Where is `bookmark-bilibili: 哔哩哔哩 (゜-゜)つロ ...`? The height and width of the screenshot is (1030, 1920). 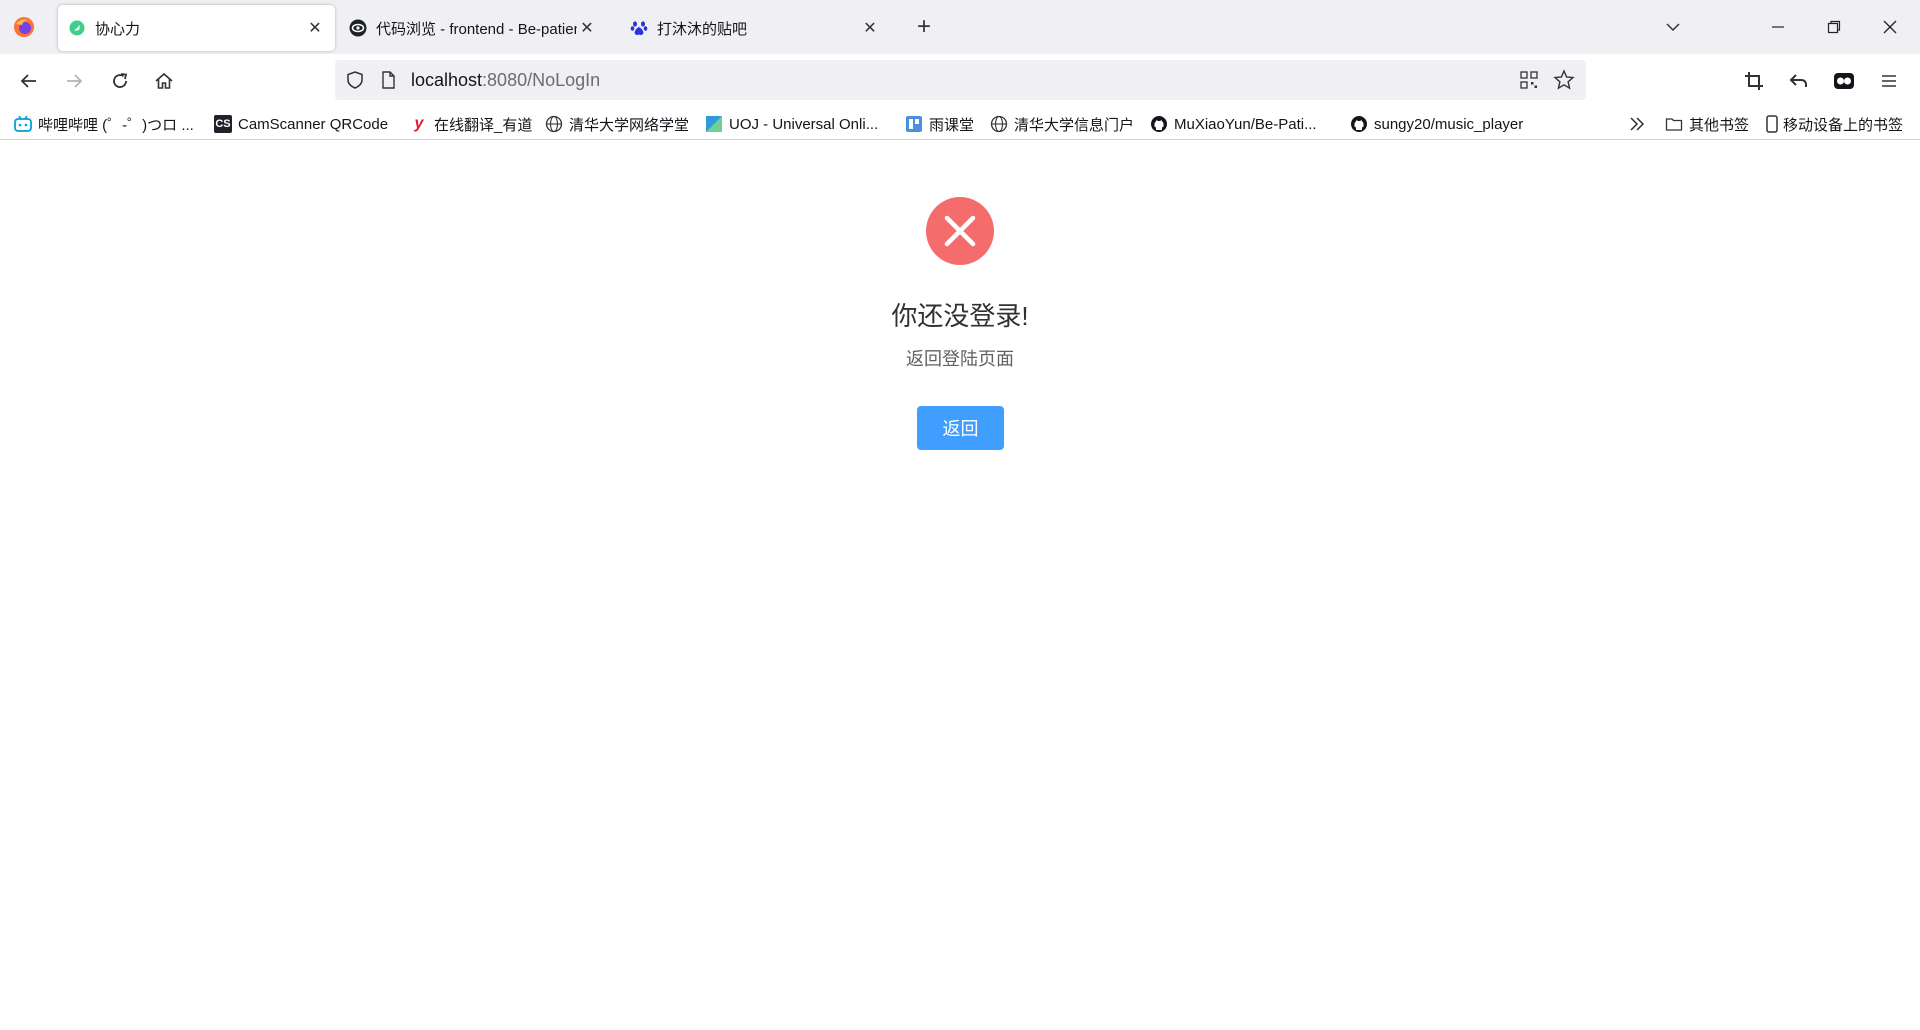 bookmark-bilibili: 哔哩哔哩 (゜-゜)つロ ... is located at coordinates (104, 124).